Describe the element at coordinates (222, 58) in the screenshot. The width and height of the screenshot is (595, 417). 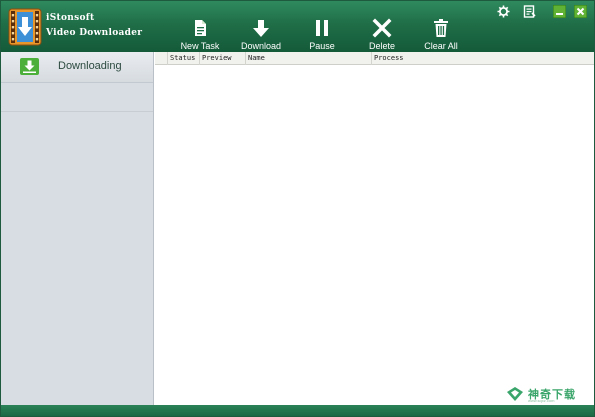
I see `column-header-preview: Preview` at that location.